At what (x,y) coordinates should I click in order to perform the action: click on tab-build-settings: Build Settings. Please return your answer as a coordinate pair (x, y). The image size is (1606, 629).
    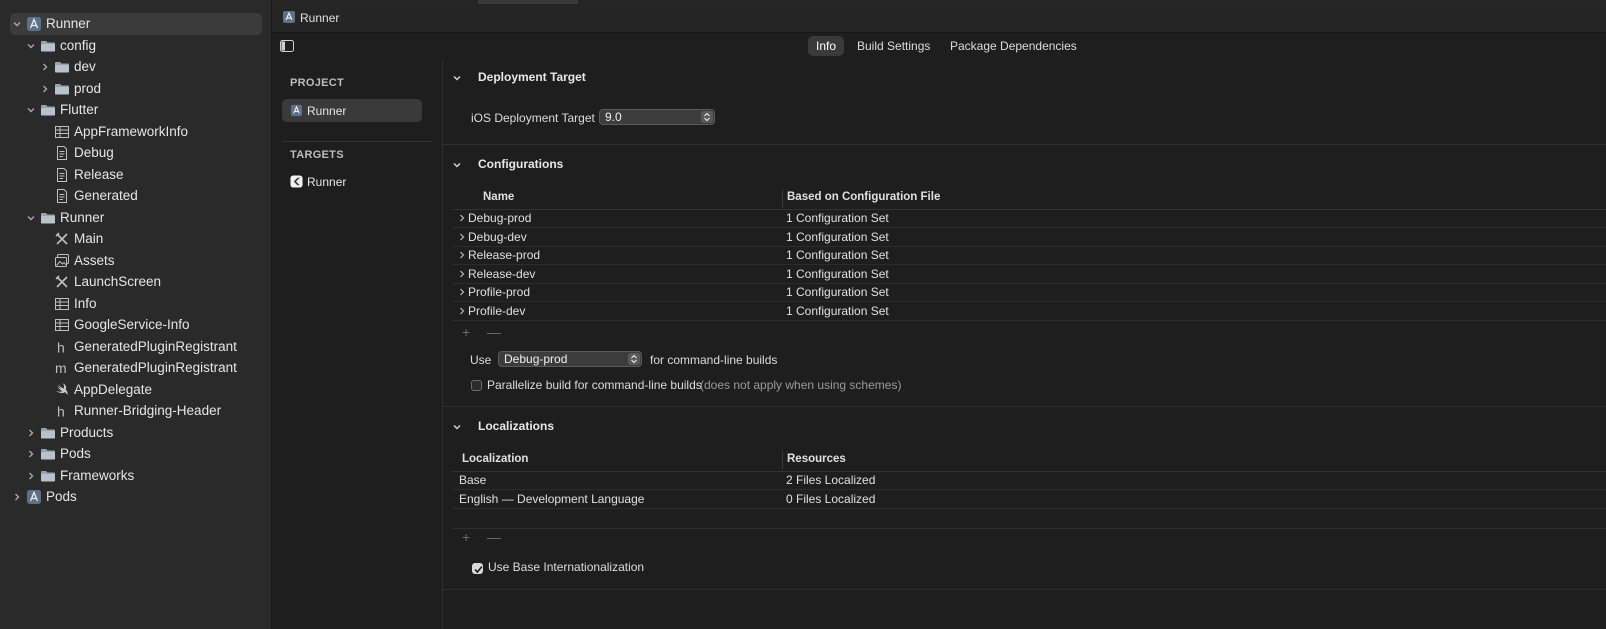
    Looking at the image, I should click on (893, 46).